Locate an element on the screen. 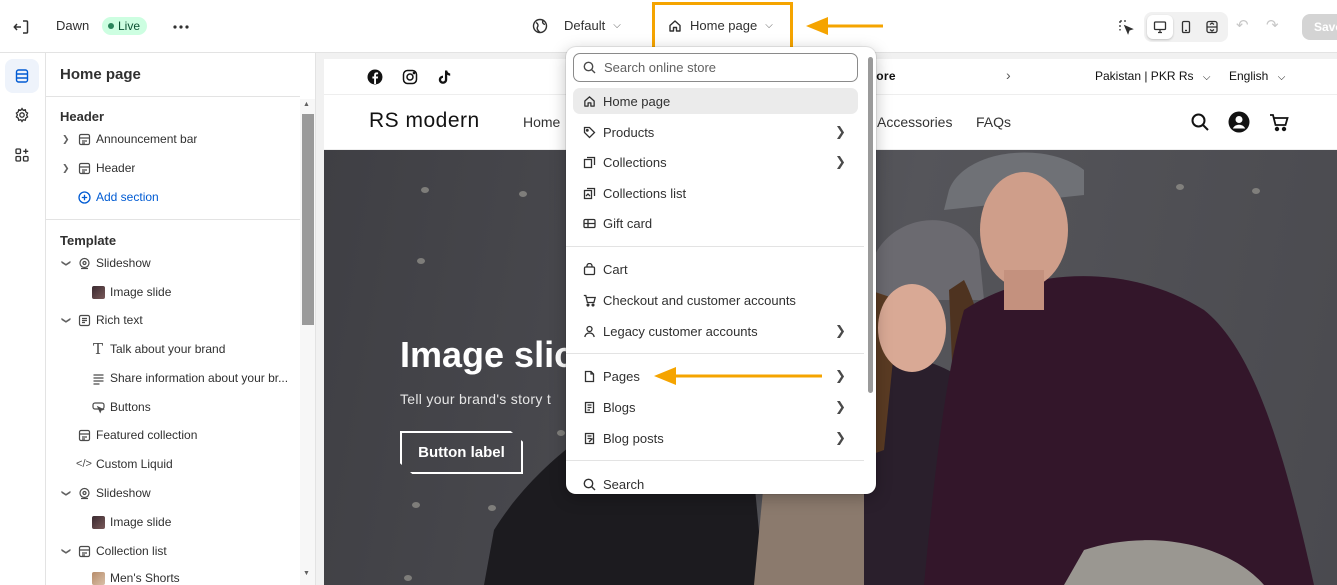 Image resolution: width=1337 pixels, height=585 pixels. dropdown-item-label: Gift card is located at coordinates (628, 223).